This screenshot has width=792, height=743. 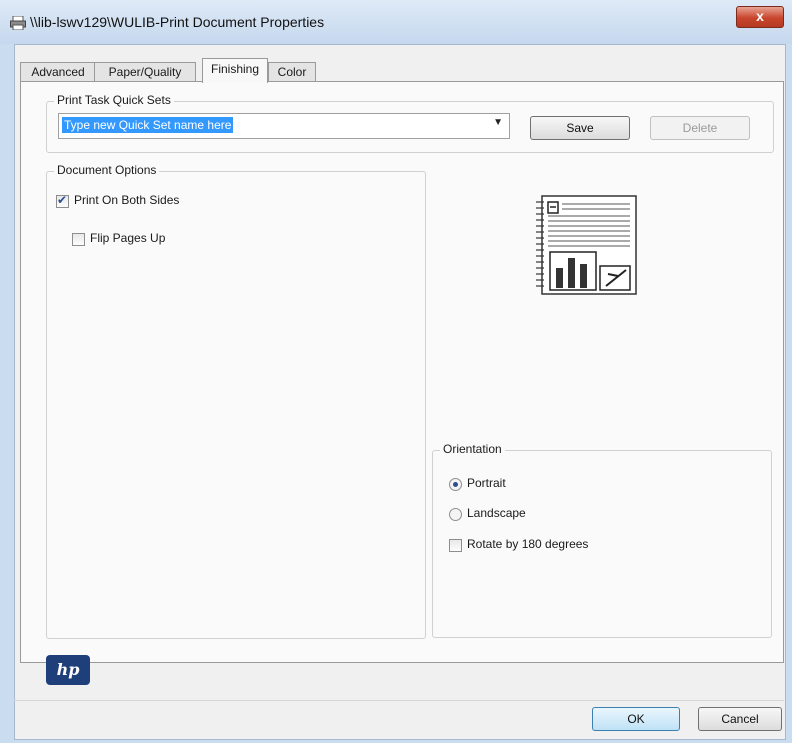 What do you see at coordinates (580, 128) in the screenshot?
I see `save-button: Save` at bounding box center [580, 128].